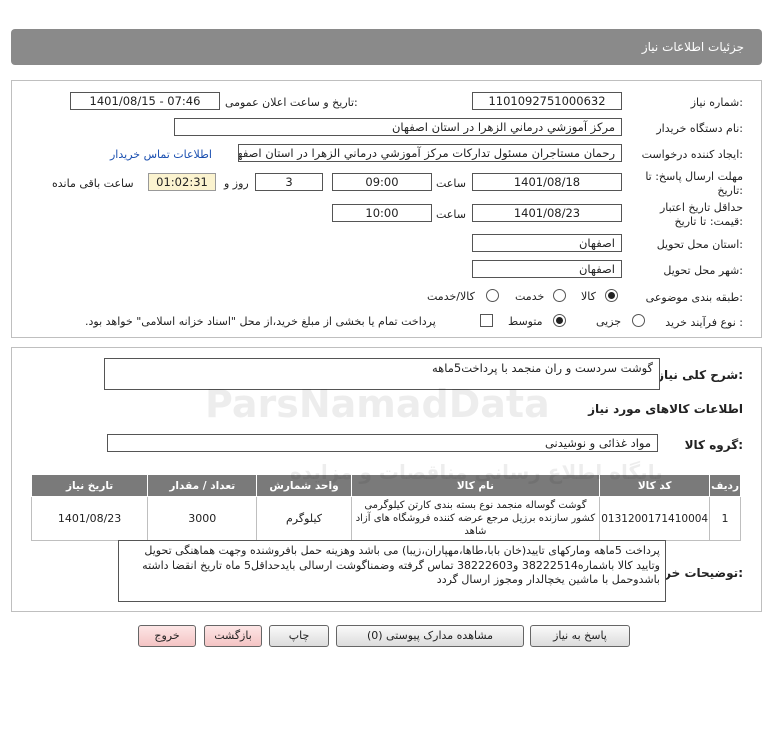 The image size is (770, 745). Describe the element at coordinates (725, 485) in the screenshot. I see `col-row: ردیف` at that location.